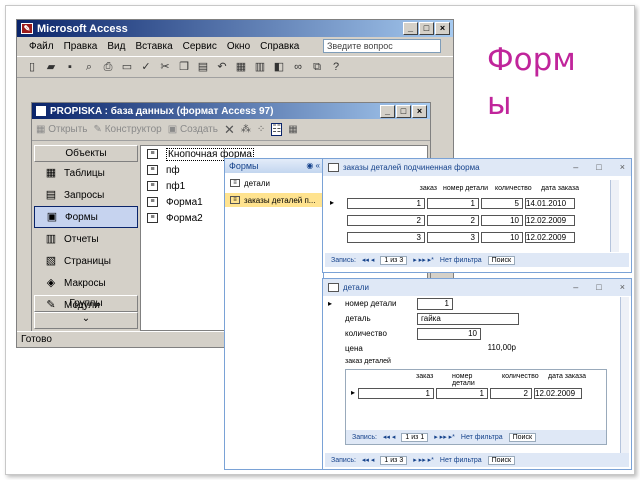 This screenshot has width=640, height=480. What do you see at coordinates (522, 437) in the screenshot?
I see `sub-search-box: Поиск` at bounding box center [522, 437].